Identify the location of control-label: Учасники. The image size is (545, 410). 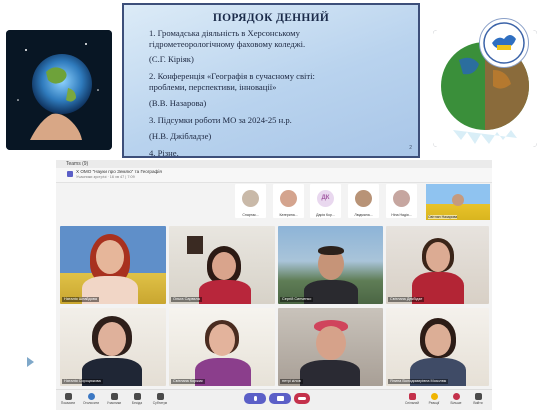
(114, 403).